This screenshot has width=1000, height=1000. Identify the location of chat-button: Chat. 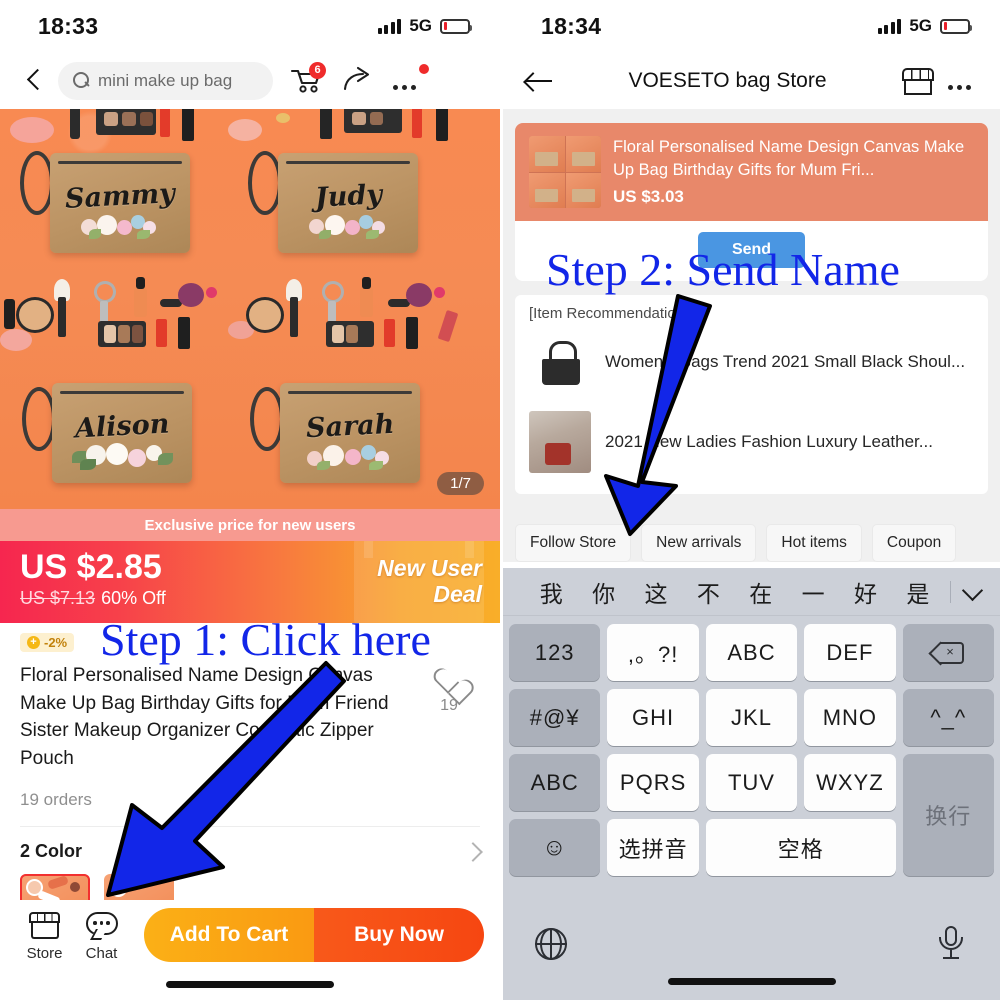
(101, 935).